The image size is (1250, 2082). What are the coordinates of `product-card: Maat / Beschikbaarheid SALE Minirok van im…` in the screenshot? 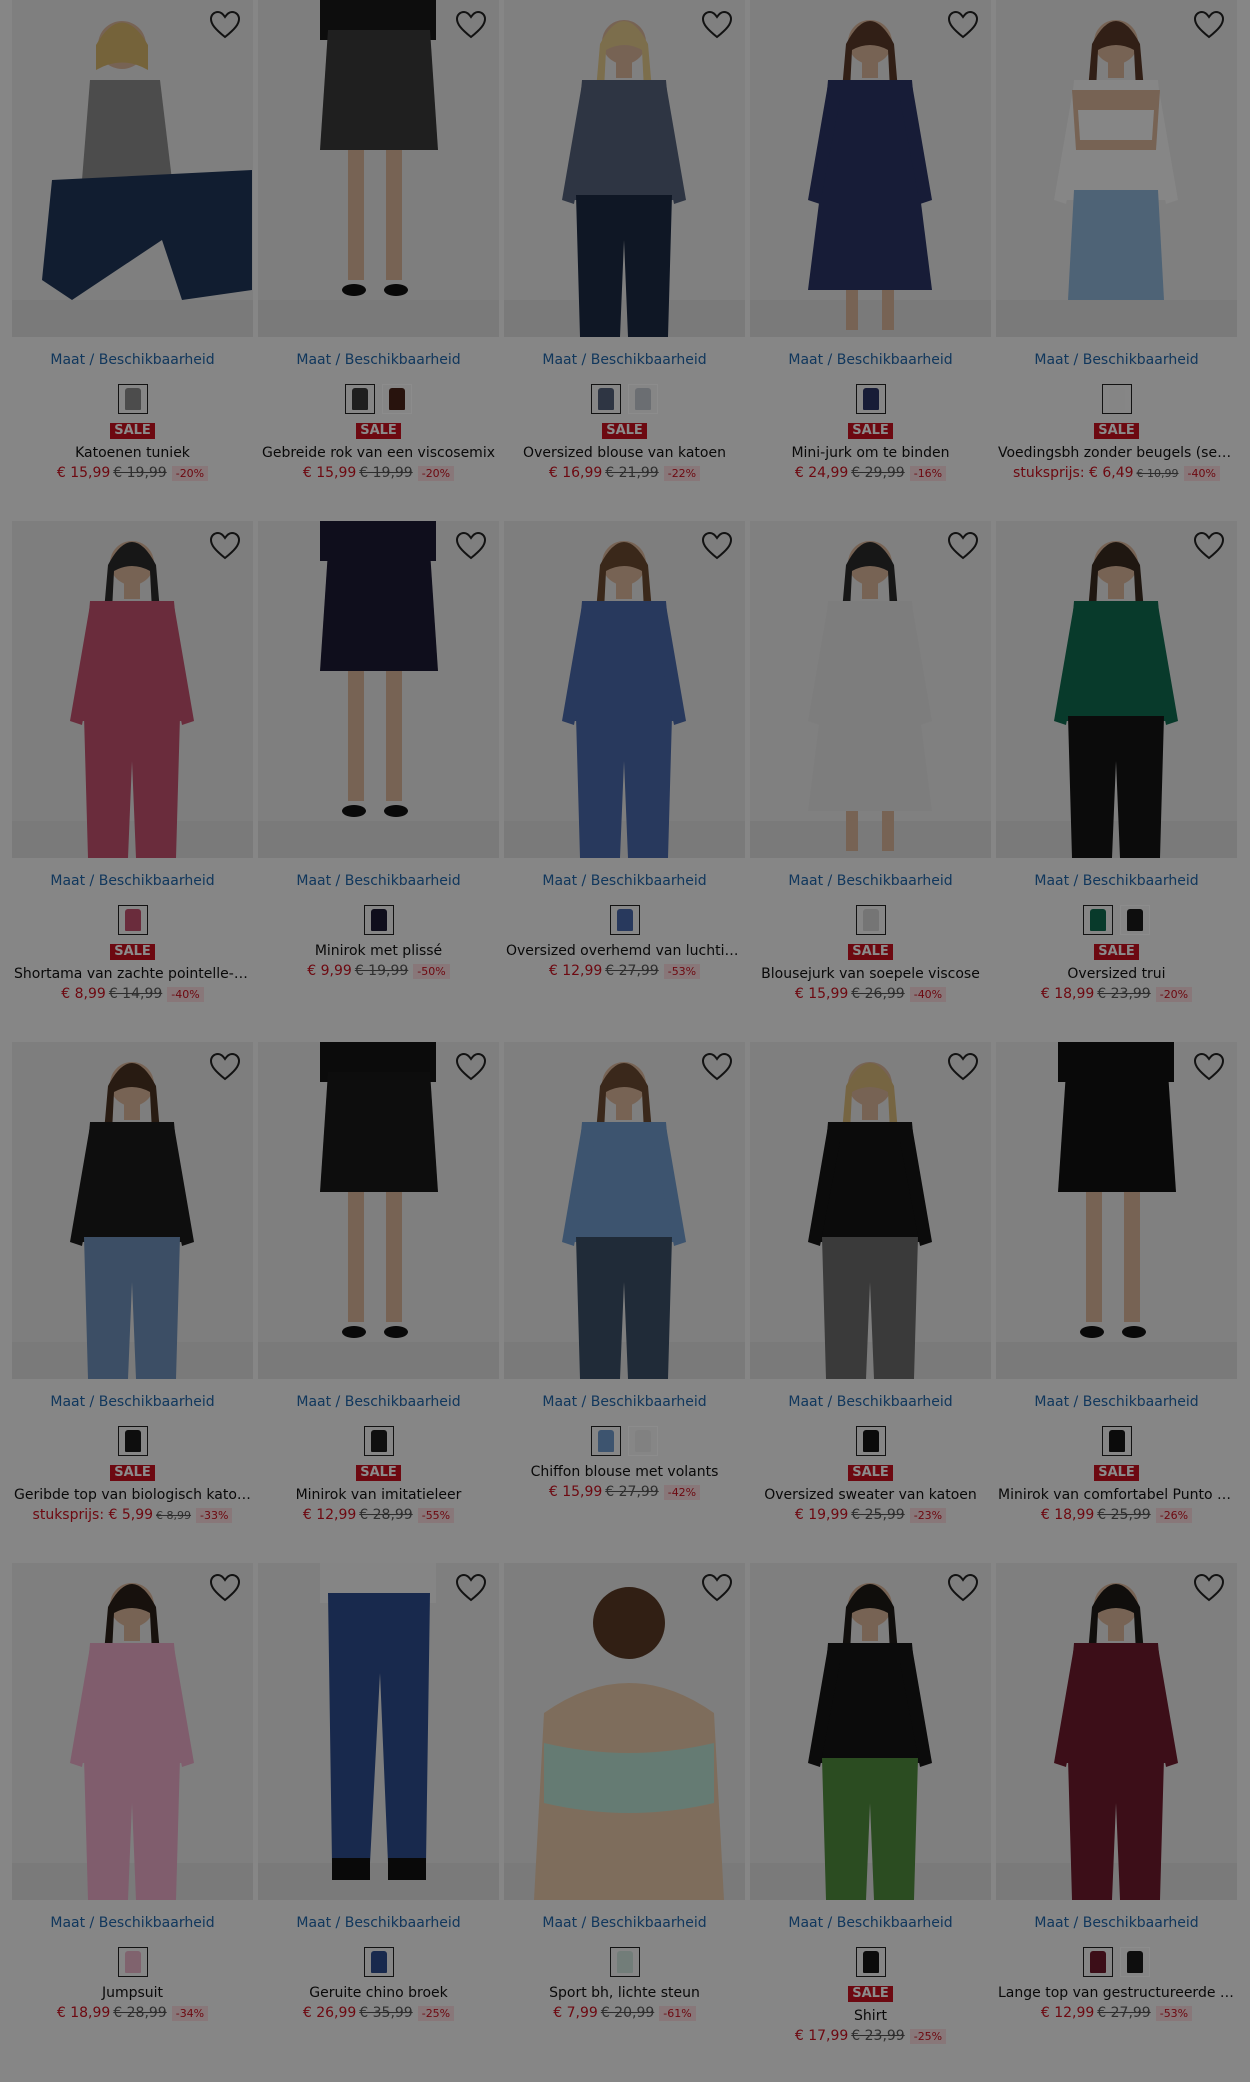 It's located at (378, 1302).